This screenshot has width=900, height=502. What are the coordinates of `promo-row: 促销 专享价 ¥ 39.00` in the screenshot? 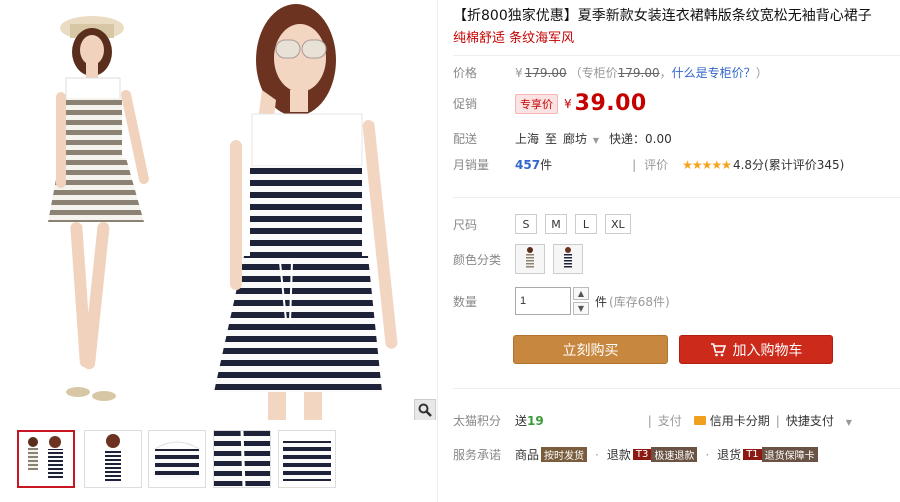 It's located at (550, 103).